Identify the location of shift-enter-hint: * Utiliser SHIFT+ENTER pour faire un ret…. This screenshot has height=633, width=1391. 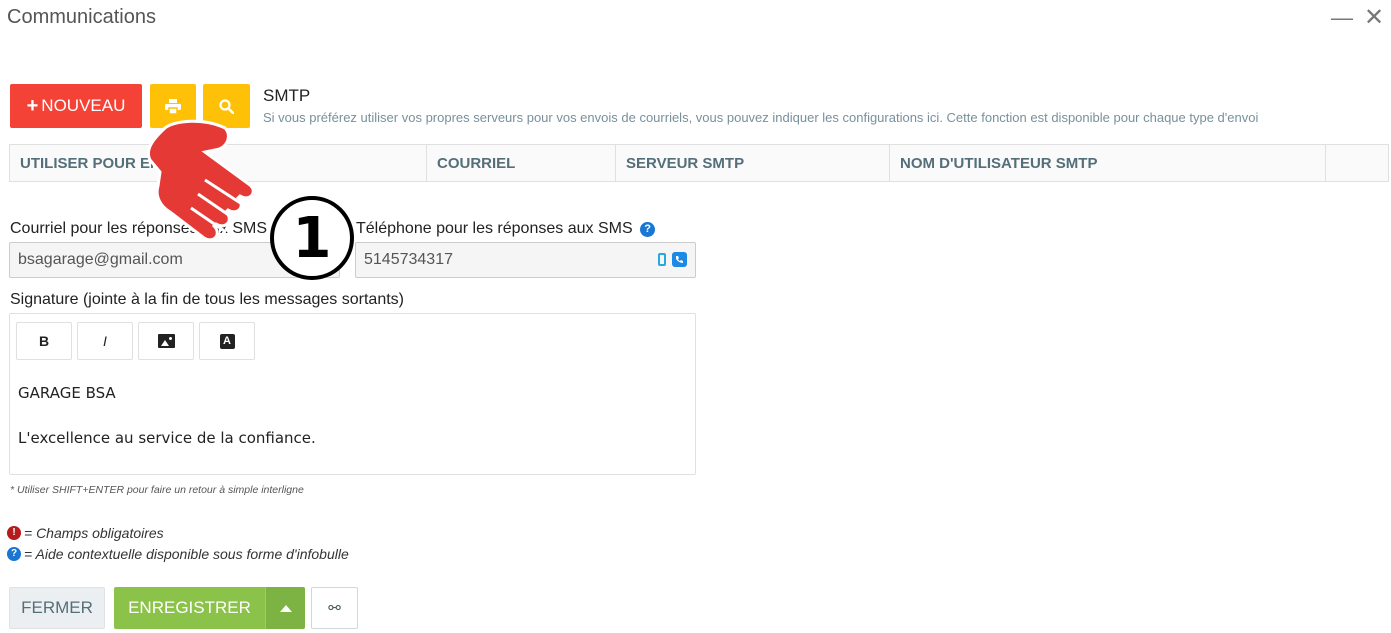
(157, 490).